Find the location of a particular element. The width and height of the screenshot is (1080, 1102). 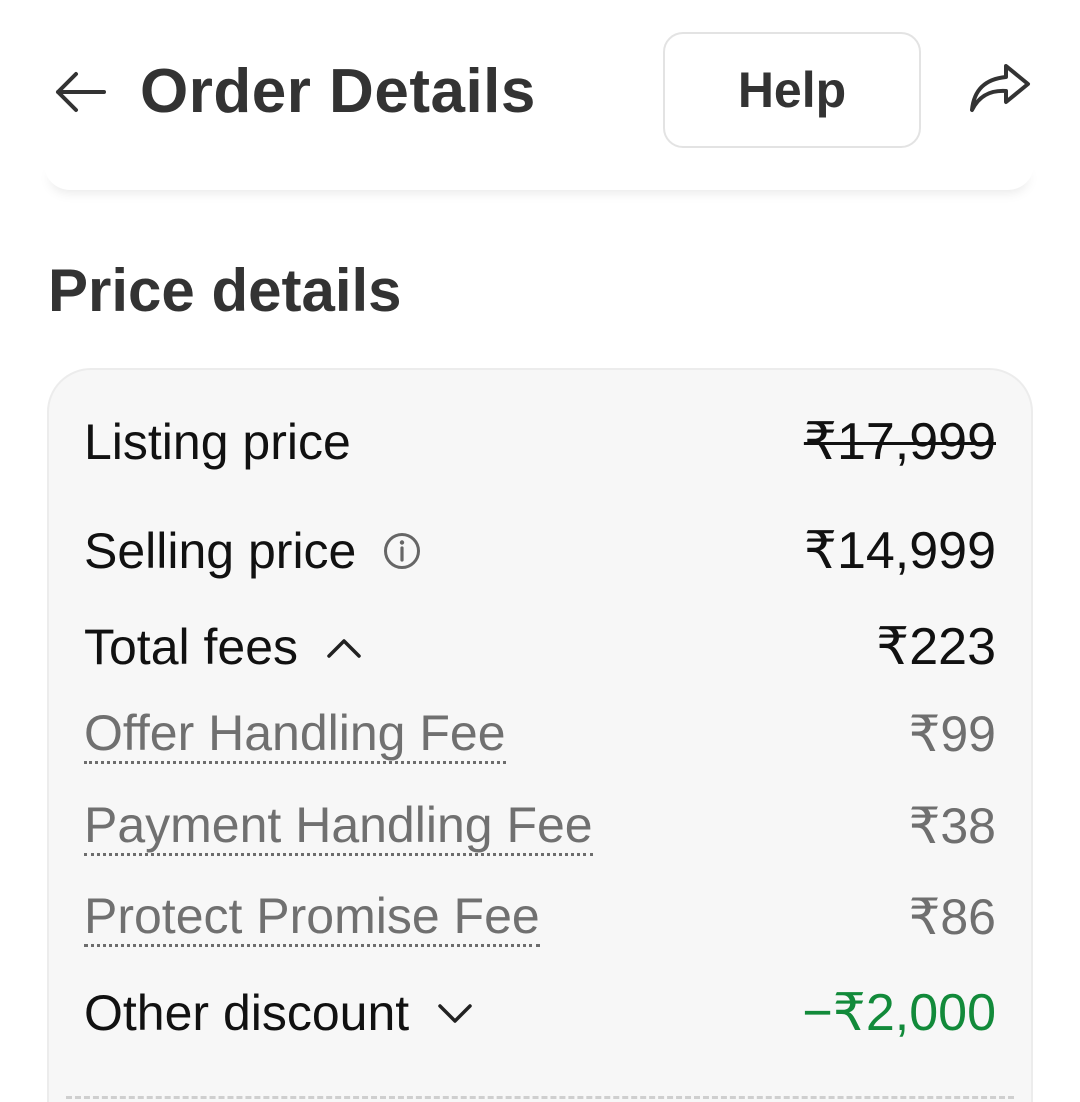

listing-price-value: ₹17,999 is located at coordinates (899, 442).